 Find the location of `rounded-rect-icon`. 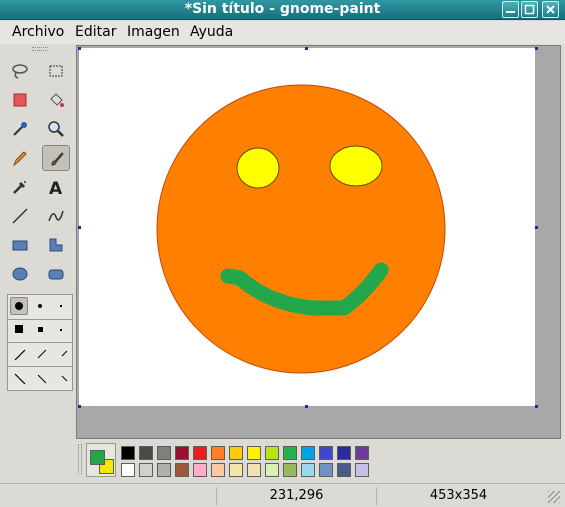

rounded-rect-icon is located at coordinates (56, 274).